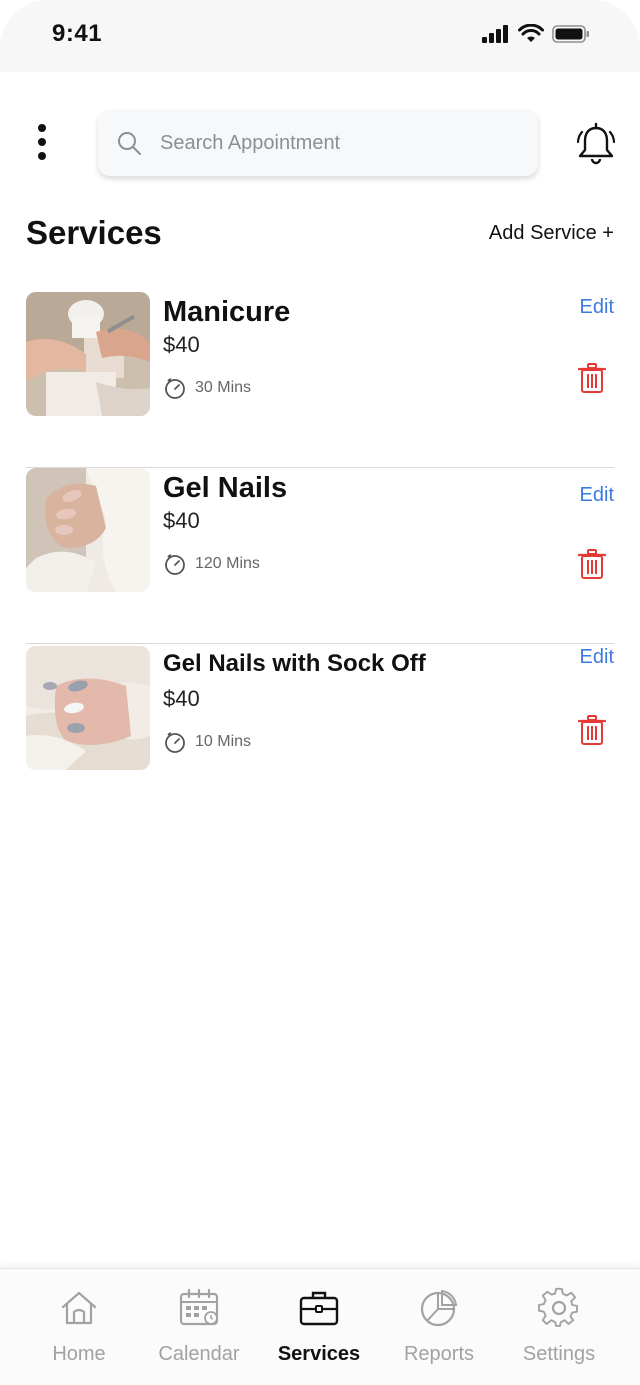 The width and height of the screenshot is (640, 1385). I want to click on tab-label: Calendar, so click(199, 1354).